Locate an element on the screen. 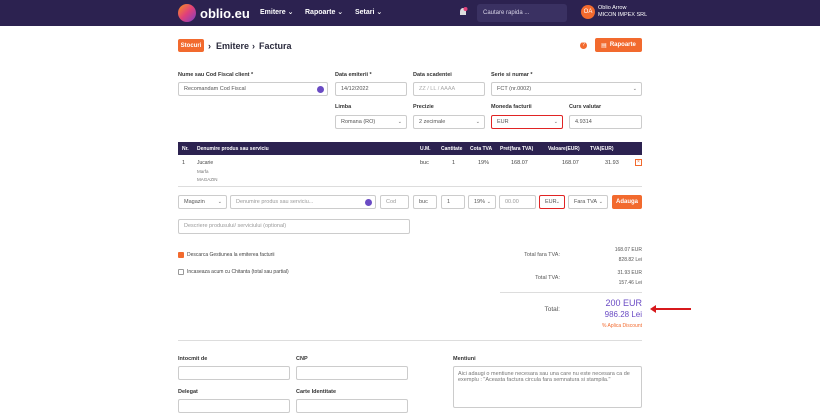 The width and height of the screenshot is (820, 413). red-arrow-annotation is located at coordinates (670, 309).